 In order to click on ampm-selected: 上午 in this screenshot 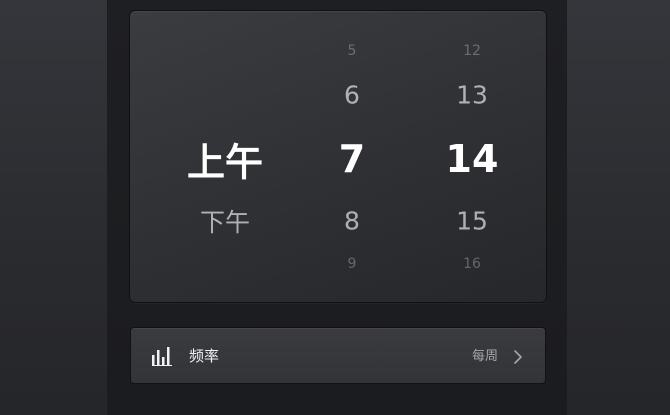, I will do `click(225, 159)`.